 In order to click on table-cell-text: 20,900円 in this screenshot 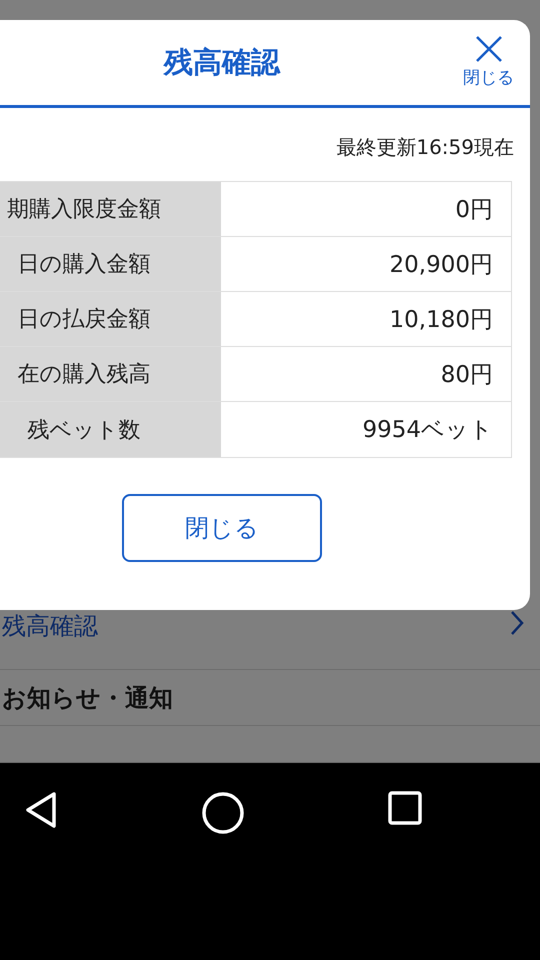, I will do `click(441, 265)`.